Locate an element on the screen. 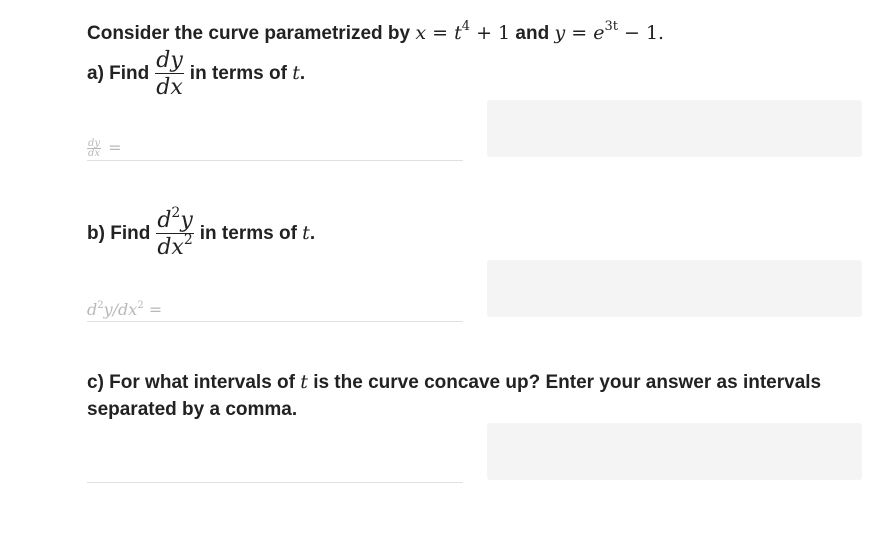 This screenshot has width=871, height=533. y-equation: y = e3t − 1. is located at coordinates (609, 31).